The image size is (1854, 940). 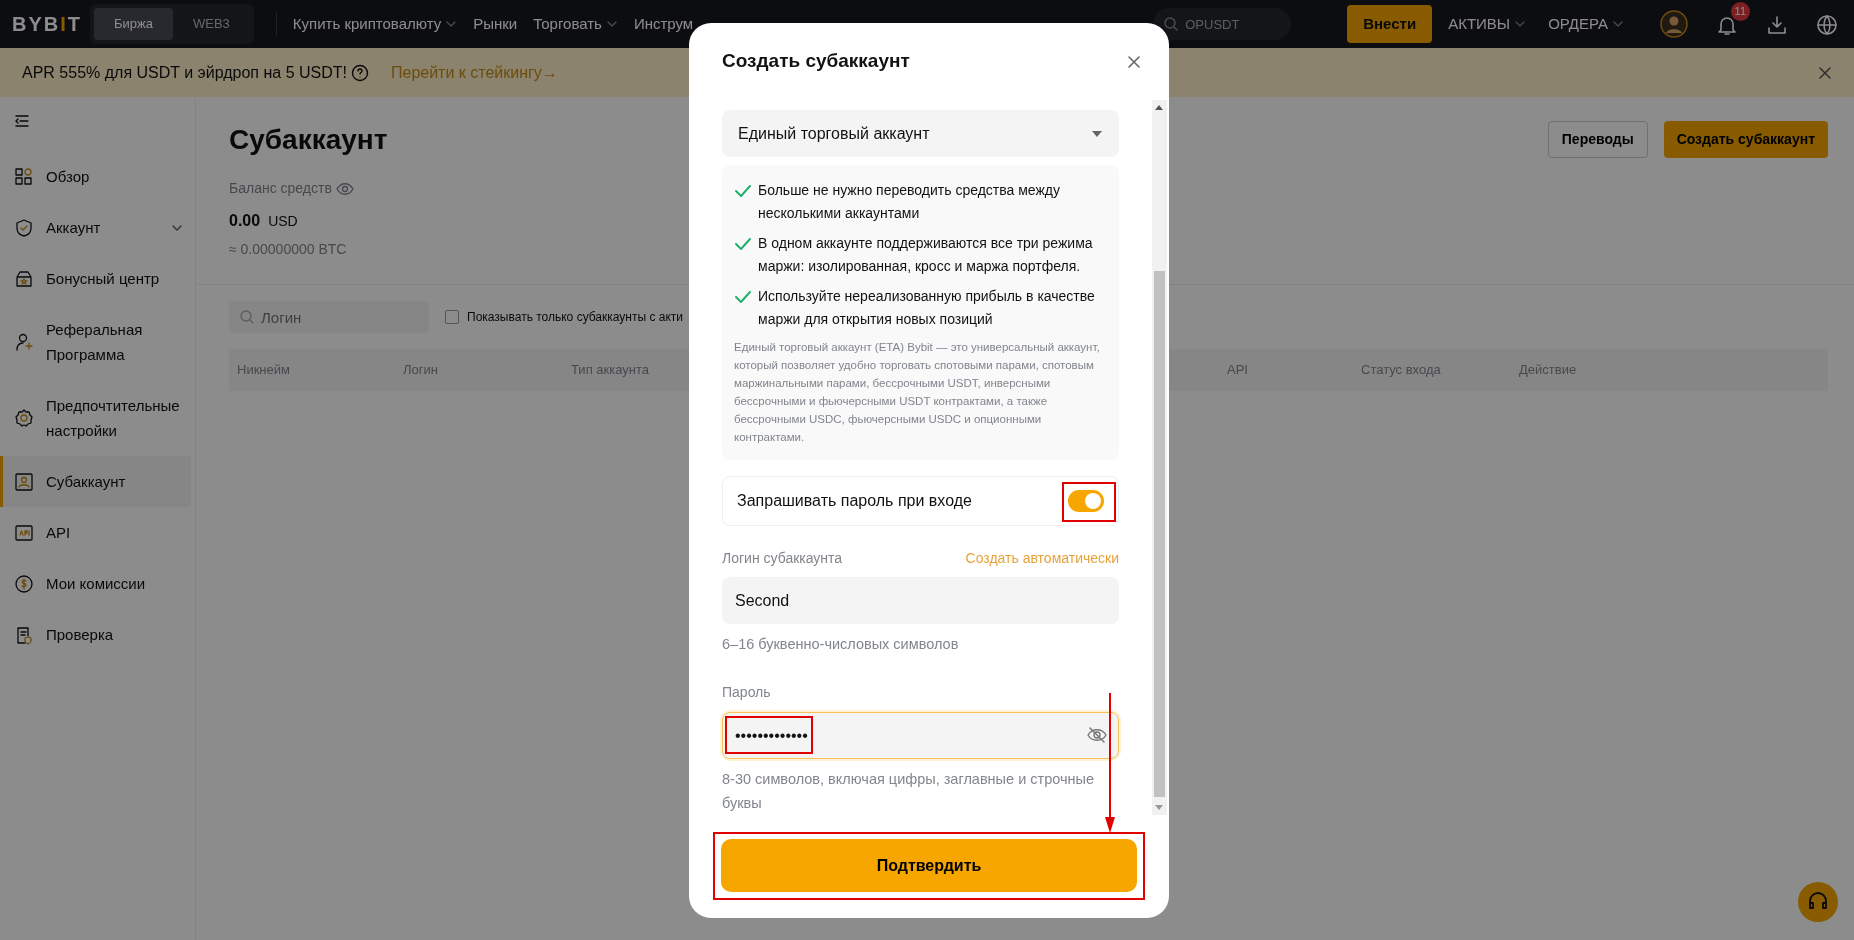 What do you see at coordinates (1237, 370) in the screenshot?
I see `column-header: API` at bounding box center [1237, 370].